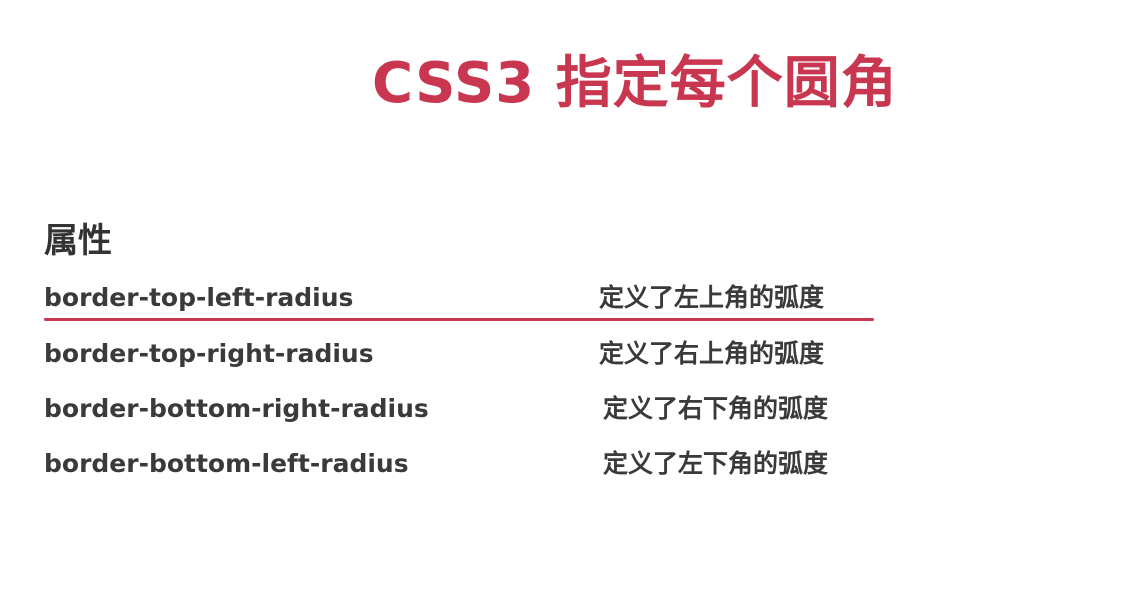 The image size is (1141, 595). What do you see at coordinates (464, 354) in the screenshot?
I see `property-row-top-right: border-top-right-radius 定义了右上角的弧度` at bounding box center [464, 354].